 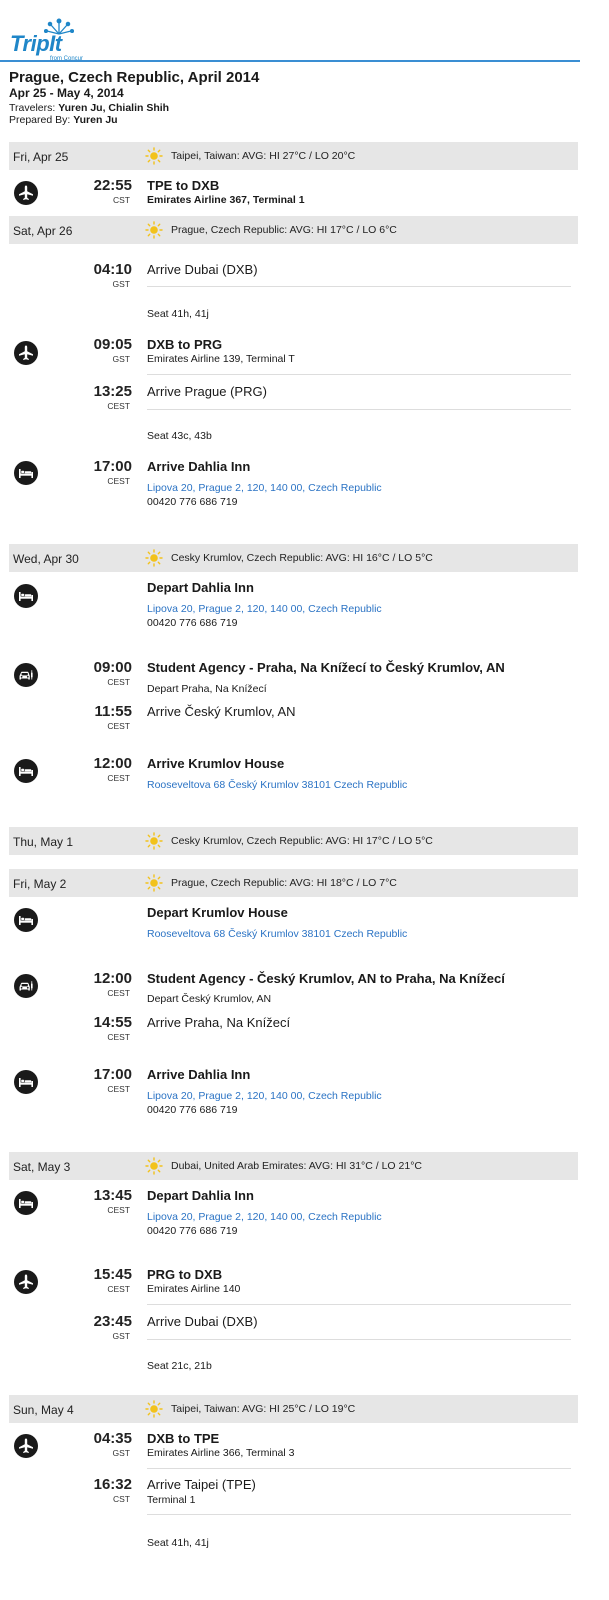 What do you see at coordinates (112, 1022) in the screenshot?
I see `event-time: 14:55` at bounding box center [112, 1022].